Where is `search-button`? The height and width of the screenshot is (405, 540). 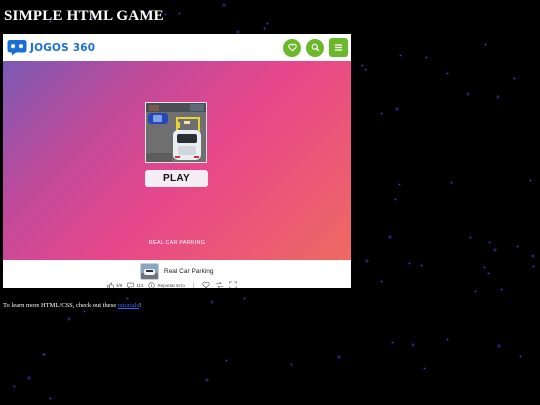 search-button is located at coordinates (315, 47).